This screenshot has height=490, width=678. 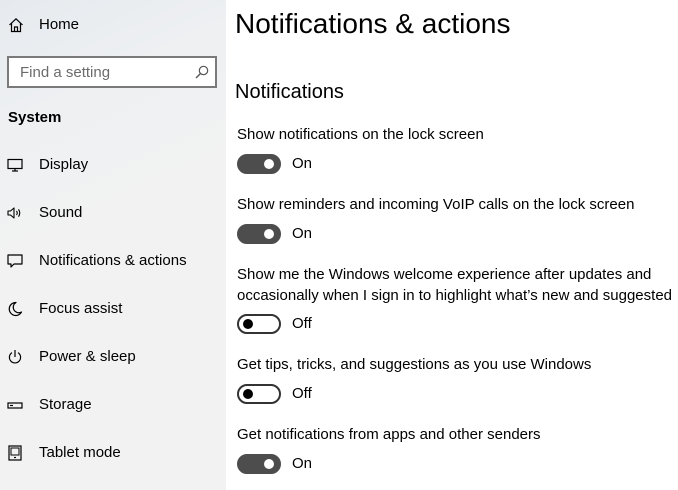 I want to click on app-notifications-toggle, so click(x=259, y=464).